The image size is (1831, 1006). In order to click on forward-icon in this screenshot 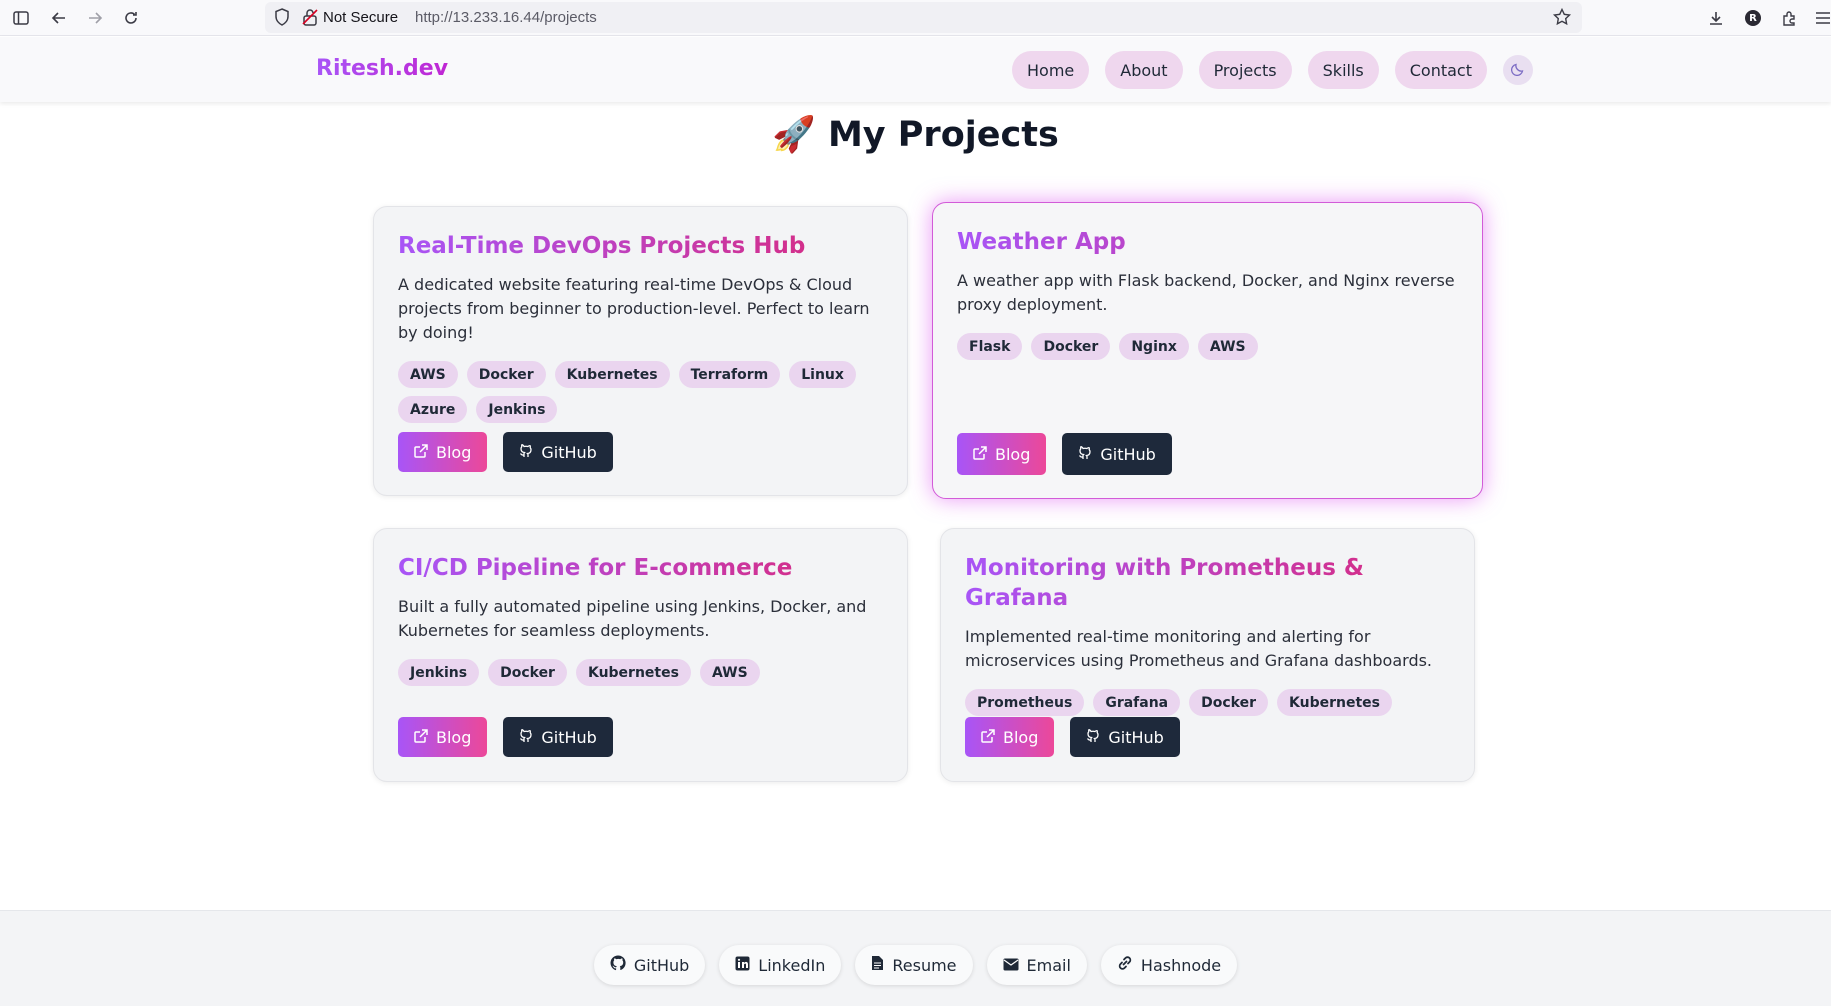, I will do `click(95, 18)`.